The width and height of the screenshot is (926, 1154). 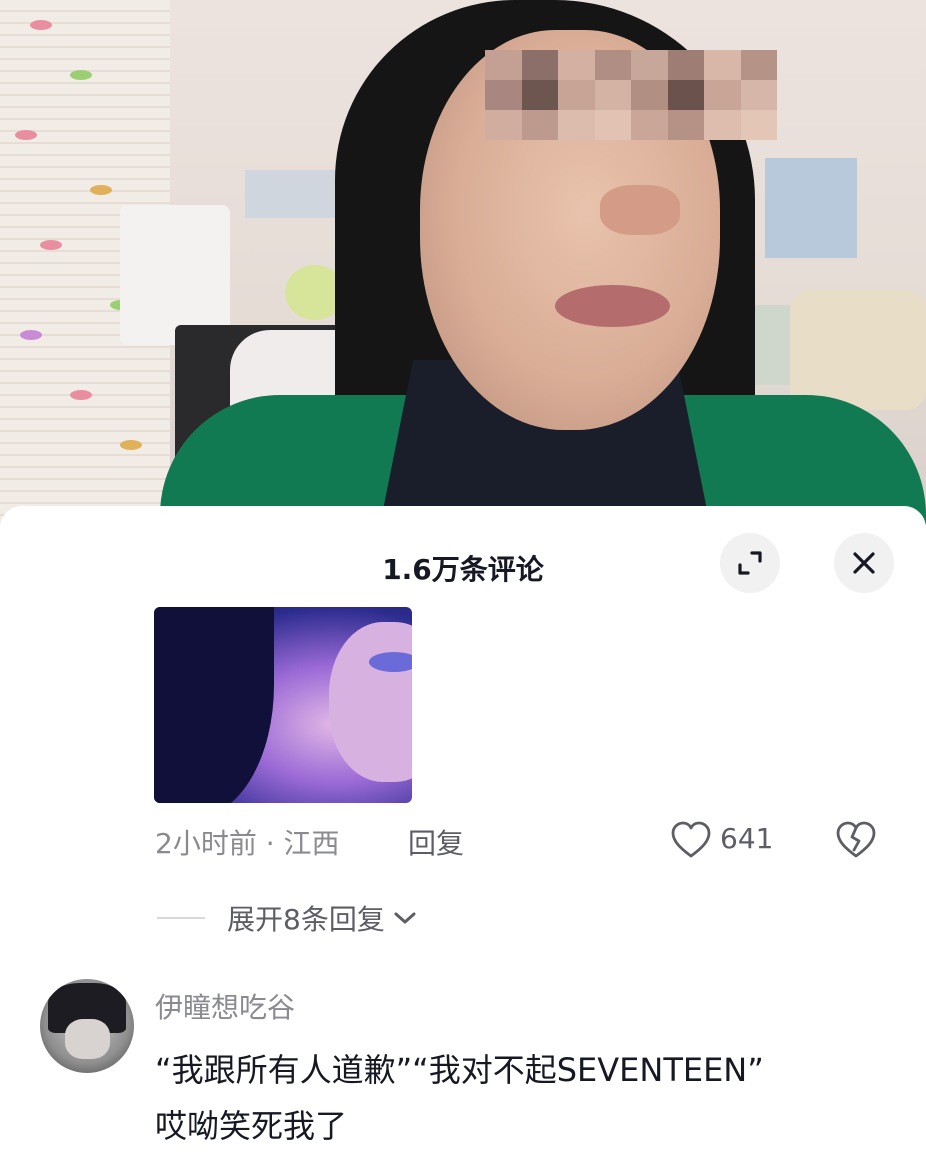 What do you see at coordinates (181, 918) in the screenshot?
I see `divider-line` at bounding box center [181, 918].